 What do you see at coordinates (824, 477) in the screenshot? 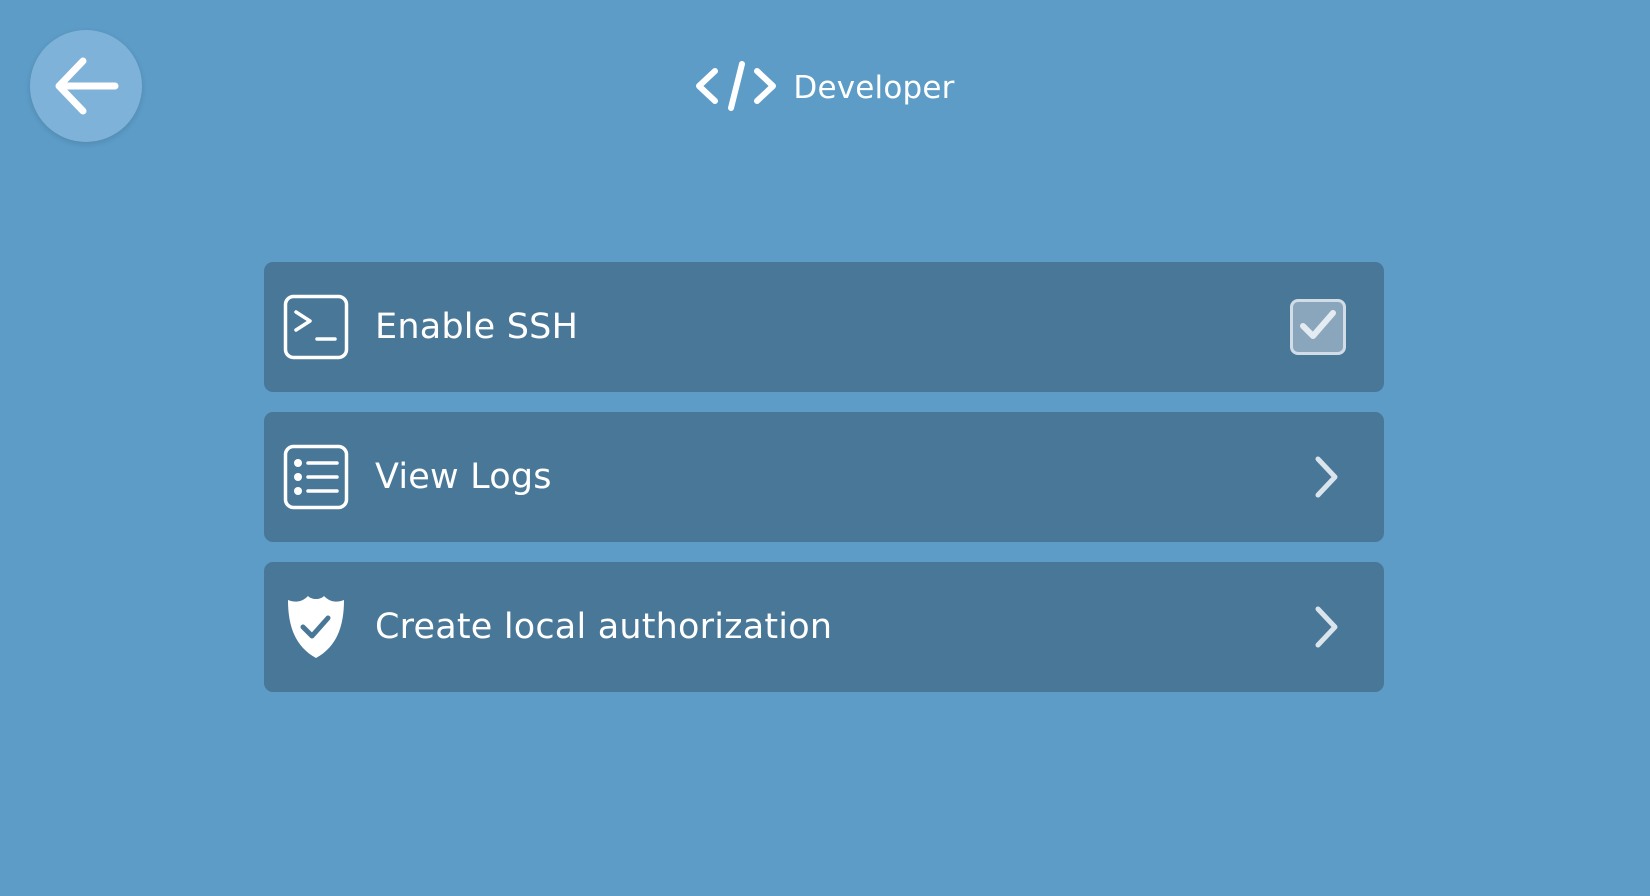
I see `menu-item-view-logs: View Logs` at bounding box center [824, 477].